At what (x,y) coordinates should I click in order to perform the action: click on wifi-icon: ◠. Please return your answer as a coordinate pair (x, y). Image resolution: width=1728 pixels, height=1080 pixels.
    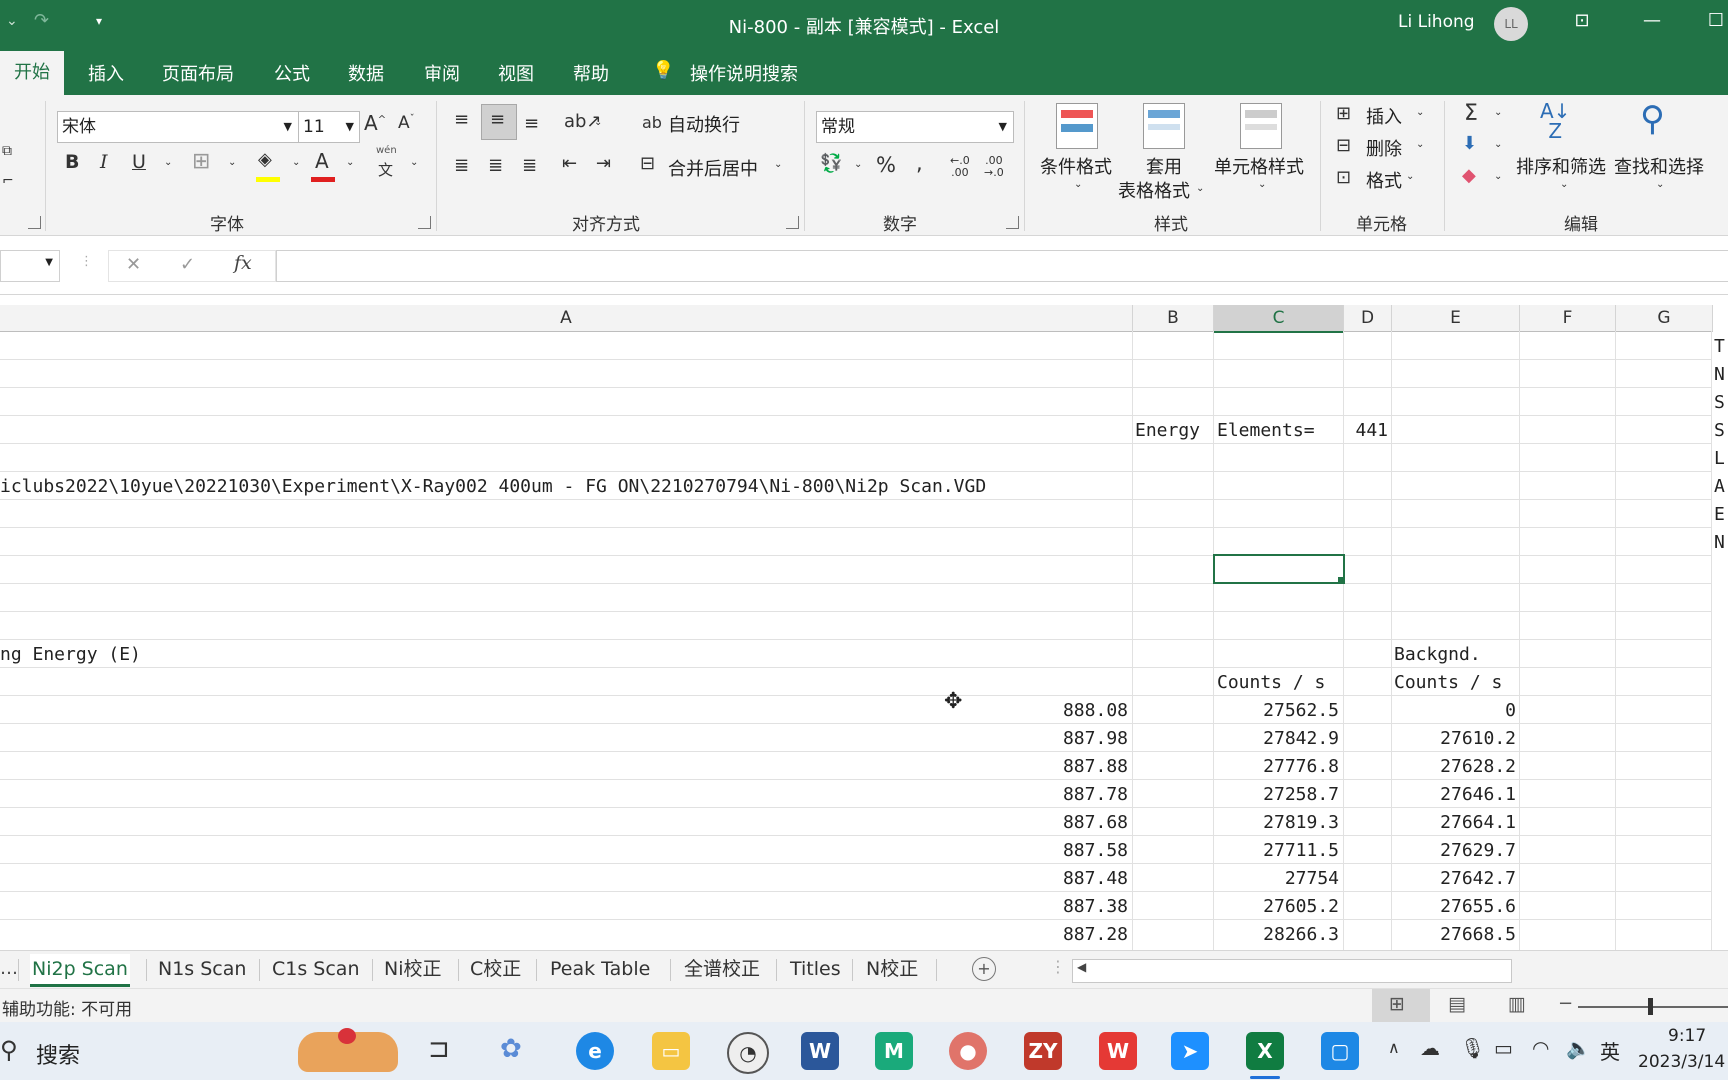
    Looking at the image, I should click on (1540, 1048).